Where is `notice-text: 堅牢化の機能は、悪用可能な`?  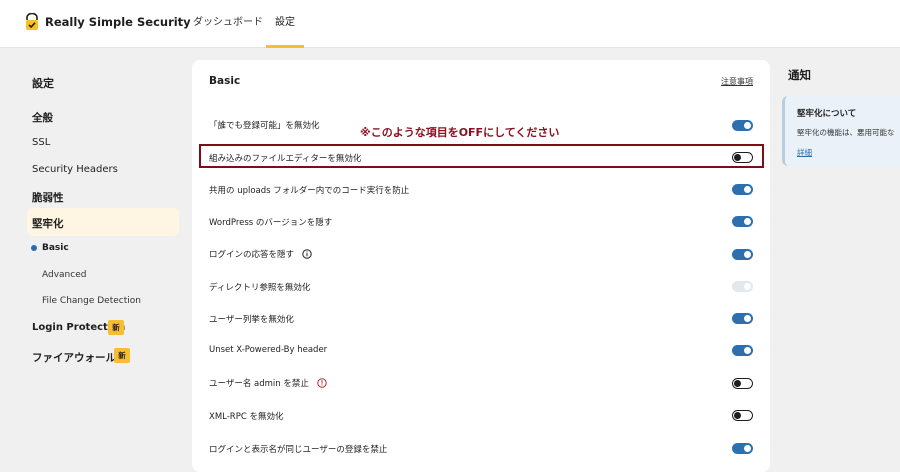 notice-text: 堅牢化の機能は、悪用可能な is located at coordinates (846, 132).